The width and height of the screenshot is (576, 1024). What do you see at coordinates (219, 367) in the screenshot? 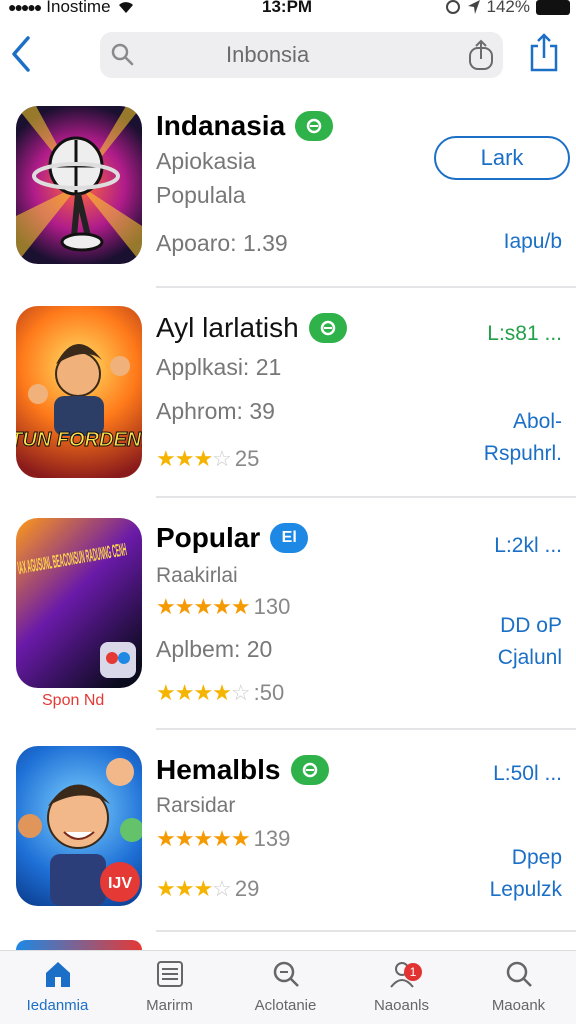
I see `app-category: Applkasi: 21` at bounding box center [219, 367].